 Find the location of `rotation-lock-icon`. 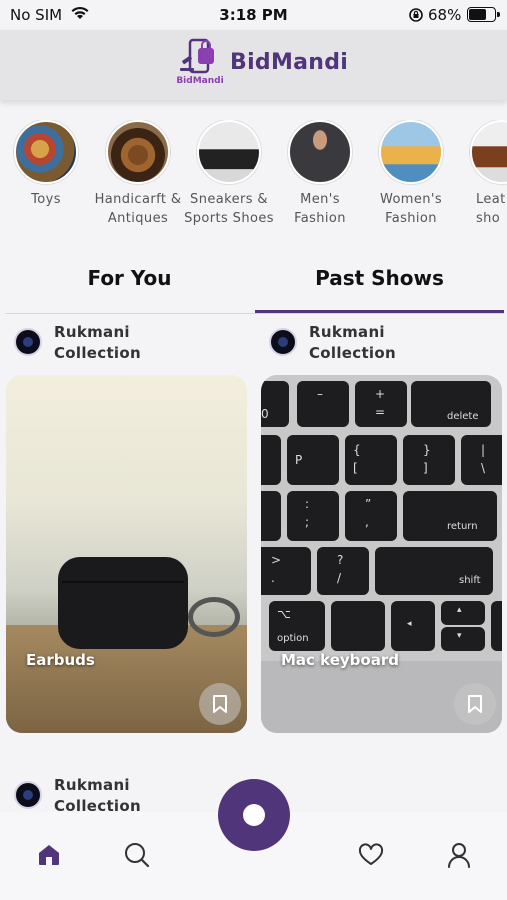

rotation-lock-icon is located at coordinates (416, 17).